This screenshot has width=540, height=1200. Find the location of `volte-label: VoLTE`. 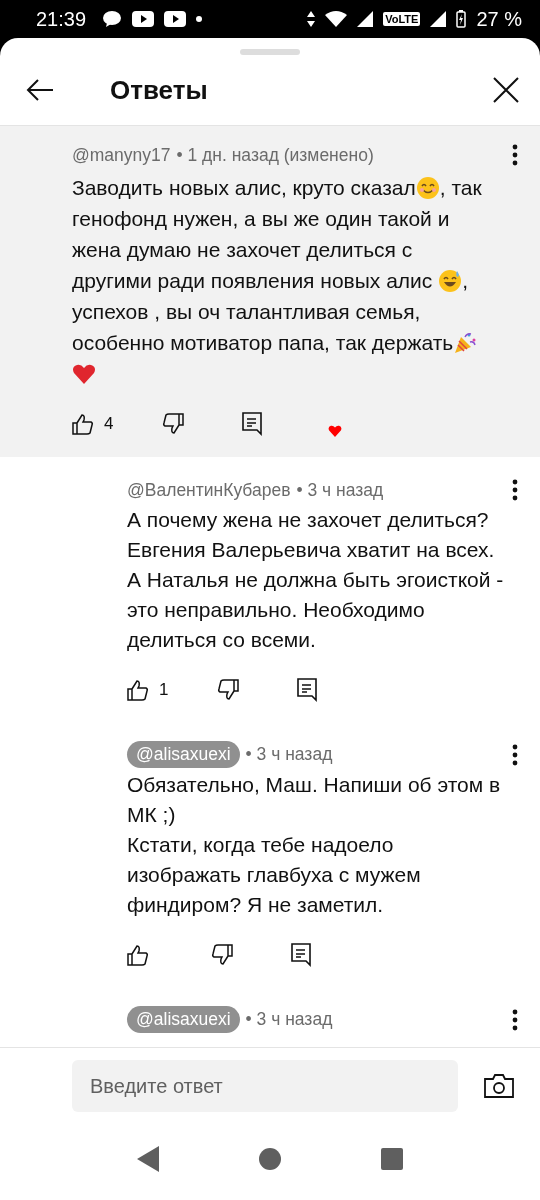

volte-label: VoLTE is located at coordinates (402, 19).